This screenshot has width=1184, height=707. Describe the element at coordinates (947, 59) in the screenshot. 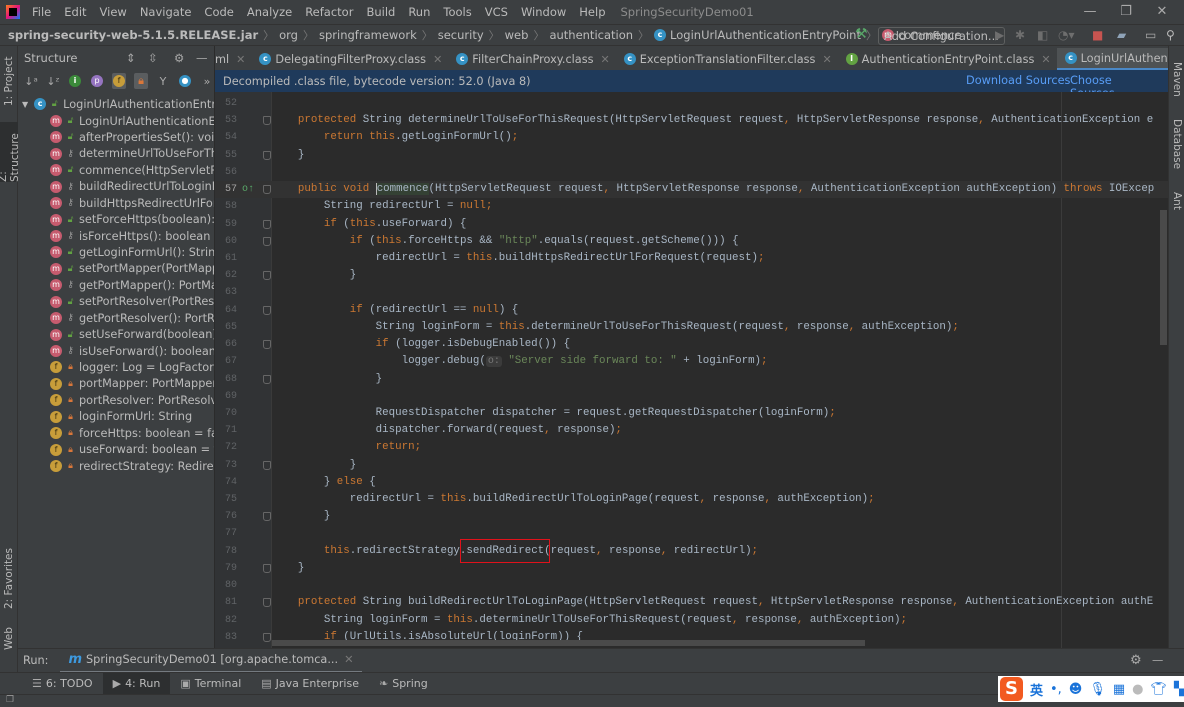

I see `editor-tab: I AuthenticationEntryPoint.class ✕` at that location.